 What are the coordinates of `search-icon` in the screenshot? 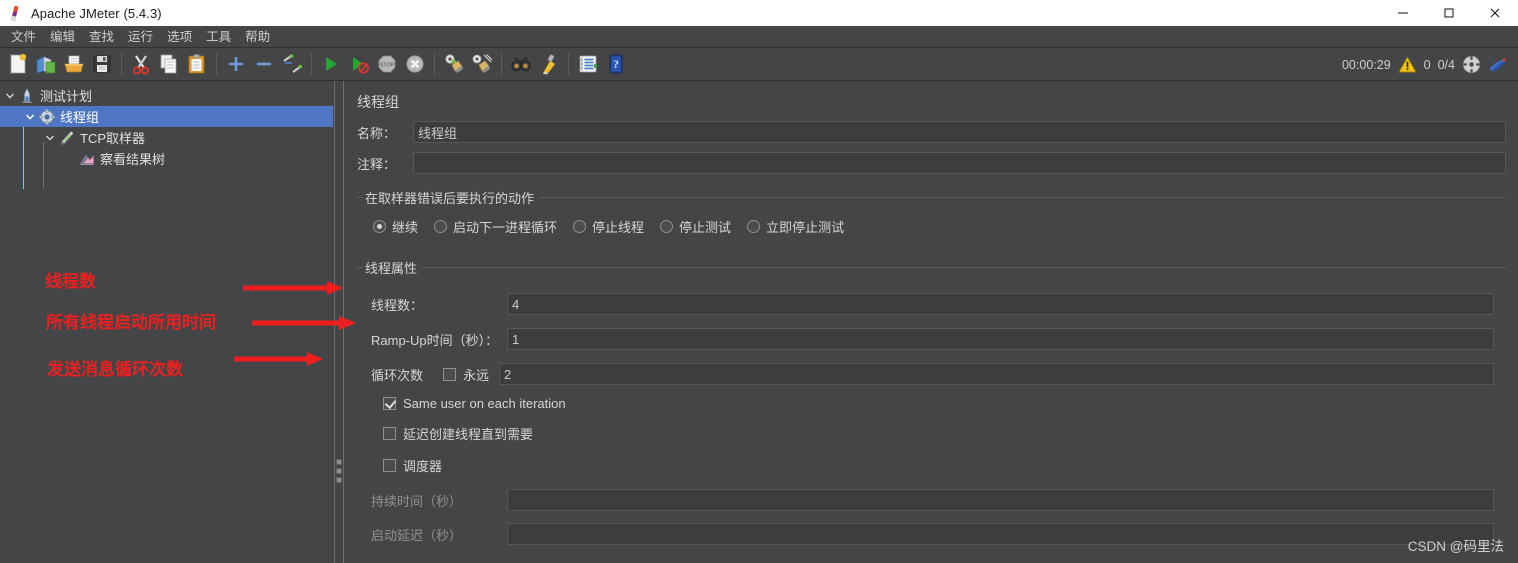 It's located at (521, 64).